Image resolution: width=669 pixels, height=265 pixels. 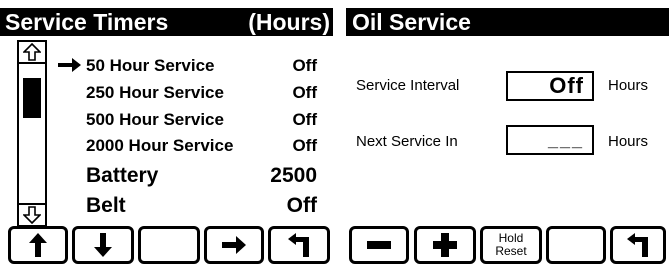 I want to click on down-button, so click(x=103, y=245).